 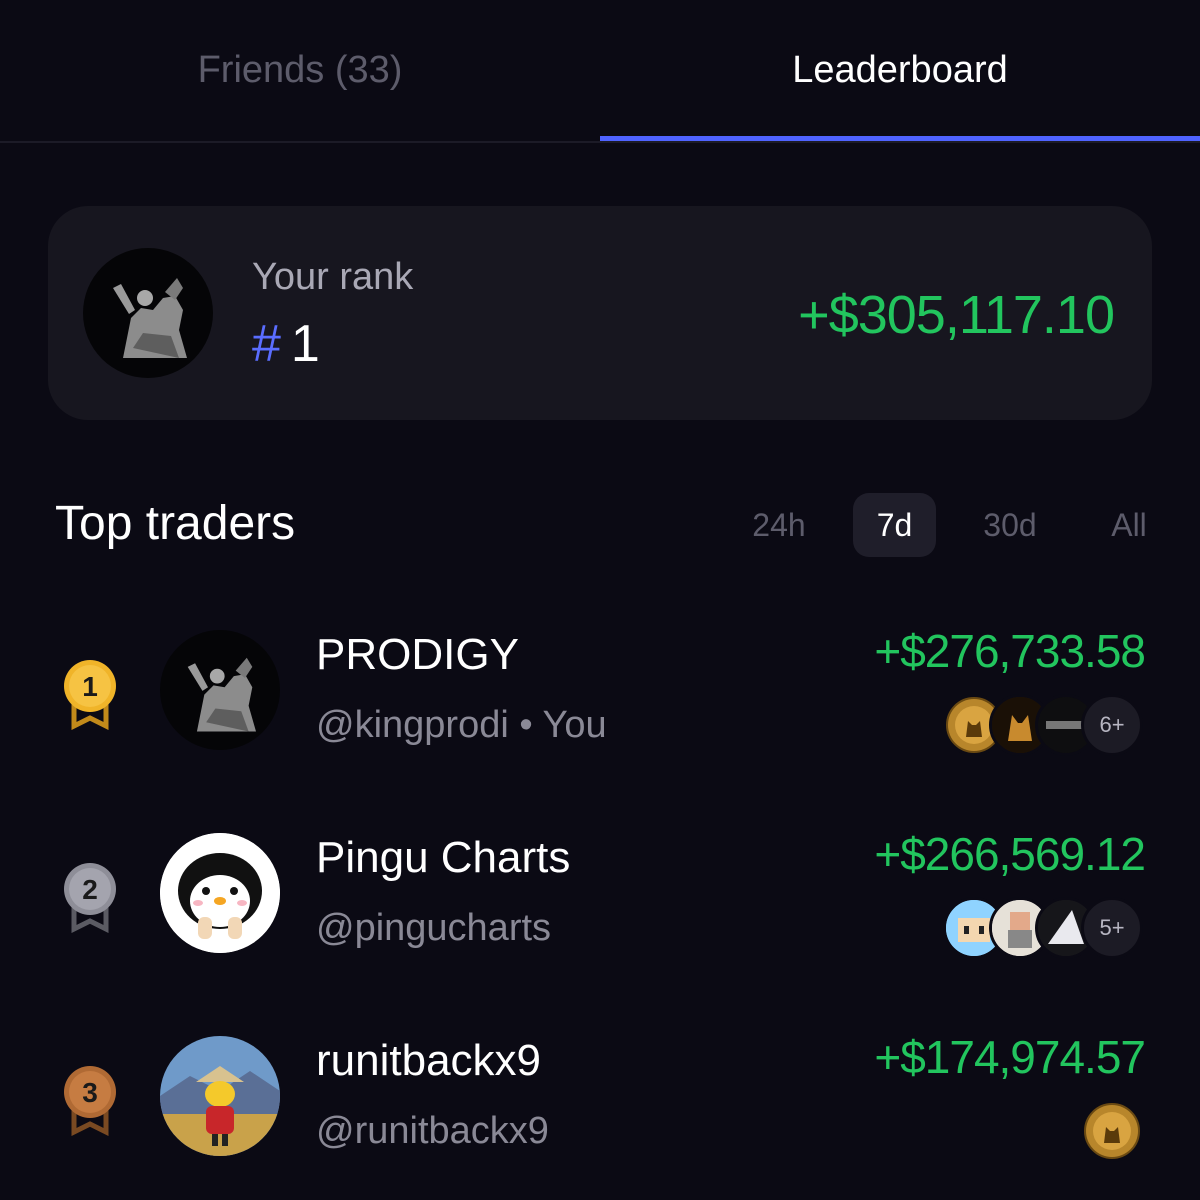 What do you see at coordinates (90, 889) in the screenshot?
I see `medal-rank: 2` at bounding box center [90, 889].